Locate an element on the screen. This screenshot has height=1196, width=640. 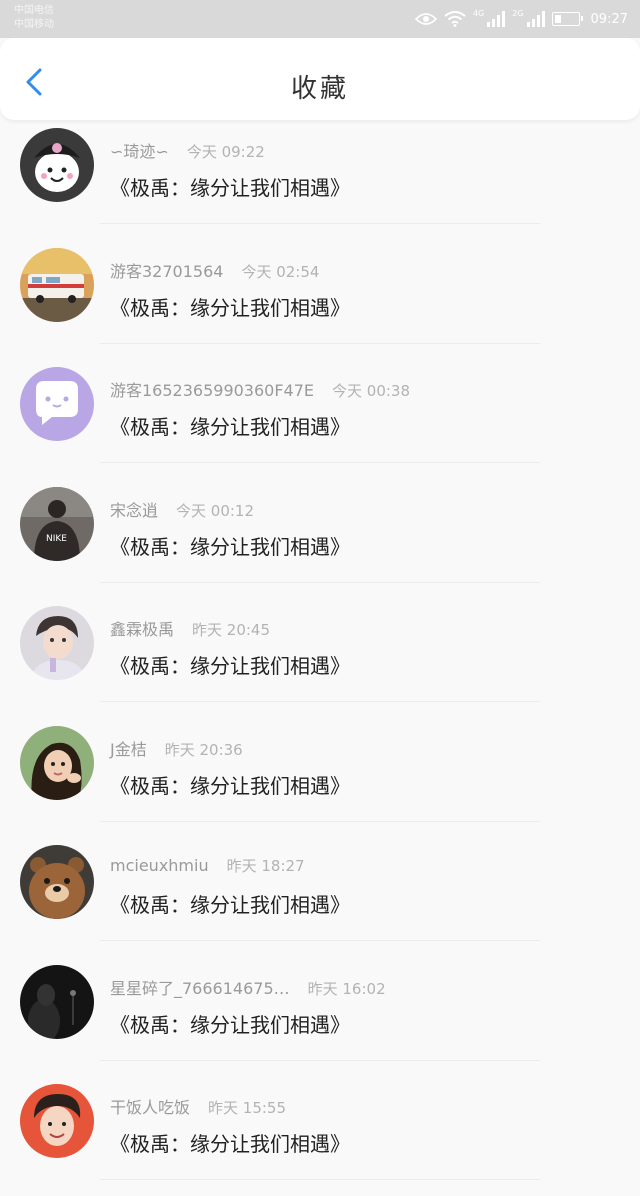
list-item: NIKE 宋念逍 今天 00:12 《极禹：缘分让我们相遇》 is located at coordinates (320, 539).